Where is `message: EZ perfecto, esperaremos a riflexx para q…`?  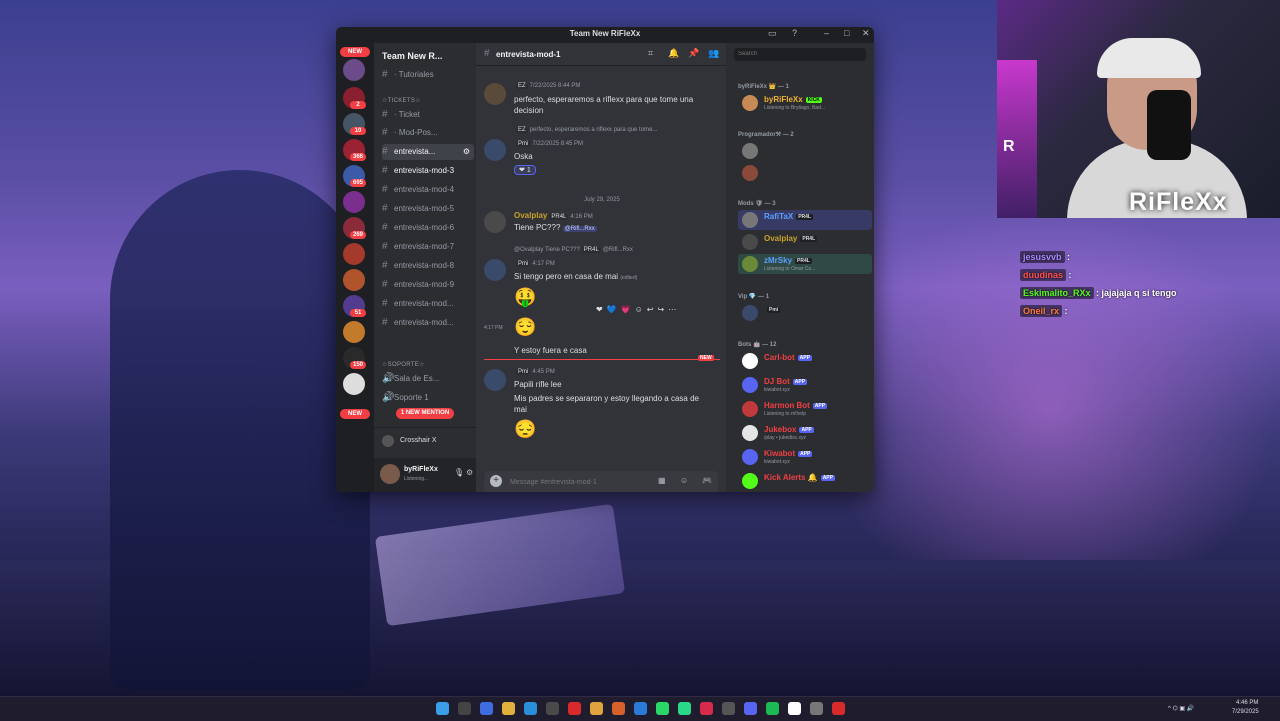 message: EZ perfecto, esperaremos a riflexx para q… is located at coordinates (602, 155).